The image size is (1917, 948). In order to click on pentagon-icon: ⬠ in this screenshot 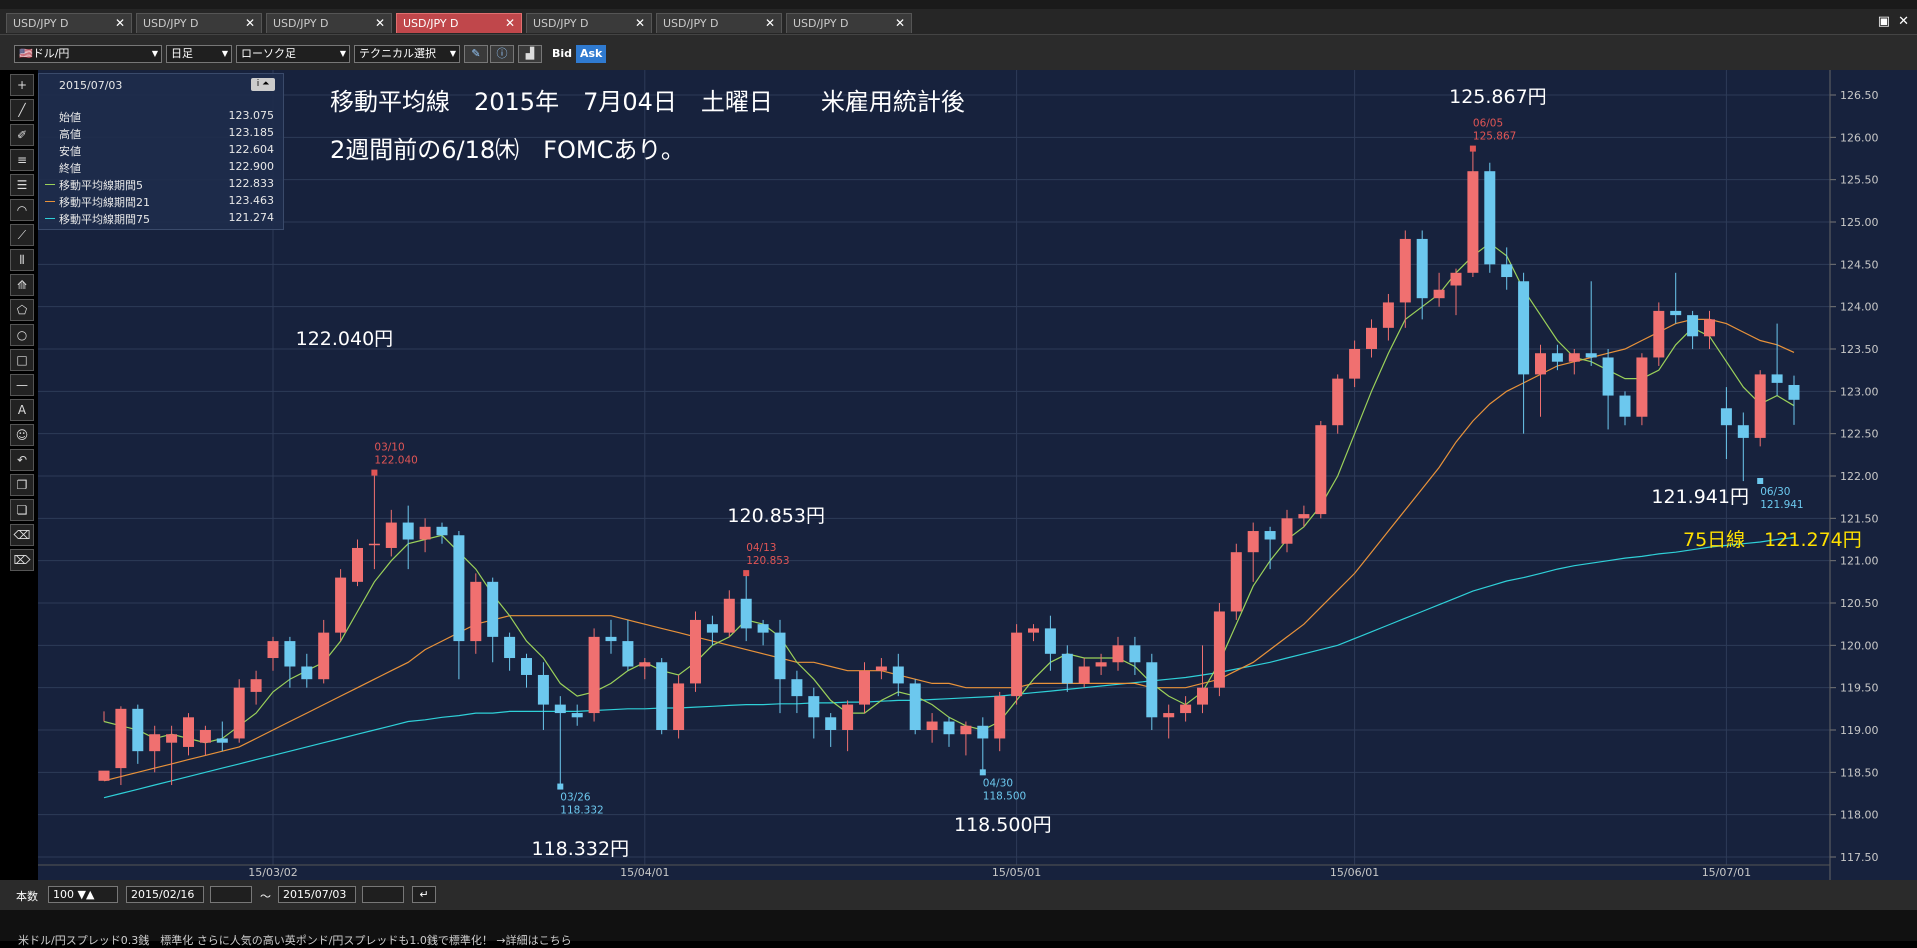, I will do `click(22, 310)`.